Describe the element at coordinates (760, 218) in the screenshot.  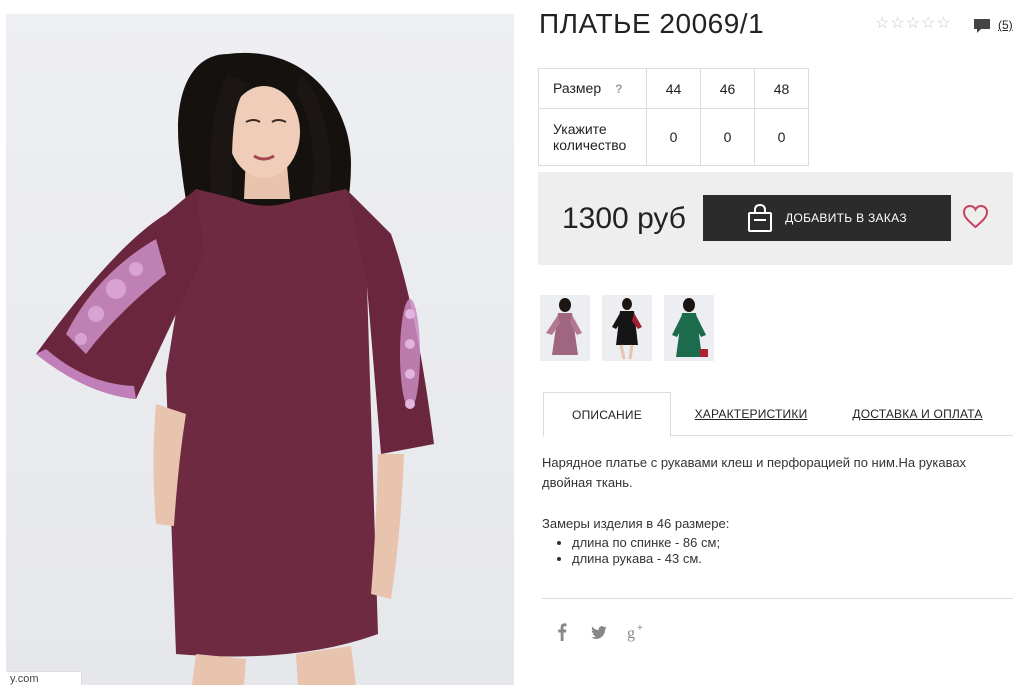
I see `shopping-bag-icon` at that location.